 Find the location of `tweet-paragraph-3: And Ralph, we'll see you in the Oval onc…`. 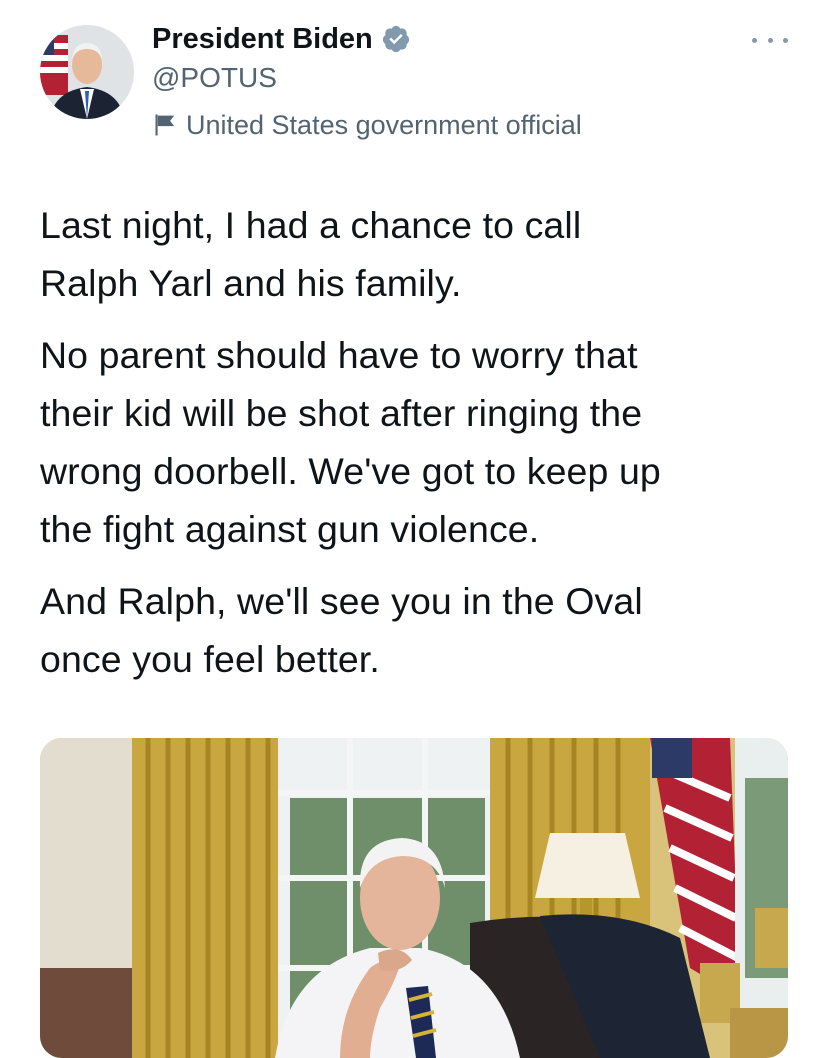

tweet-paragraph-3: And Ralph, we'll see you in the Oval onc… is located at coordinates (341, 630).